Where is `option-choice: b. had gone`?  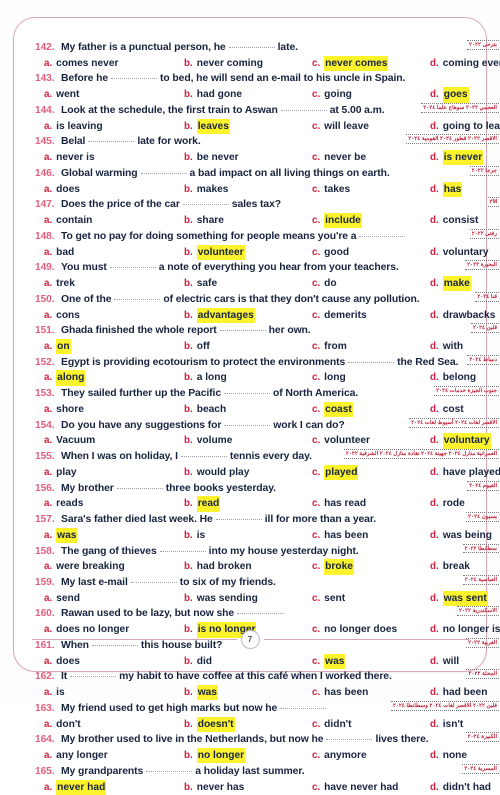 option-choice: b. had gone is located at coordinates (248, 95).